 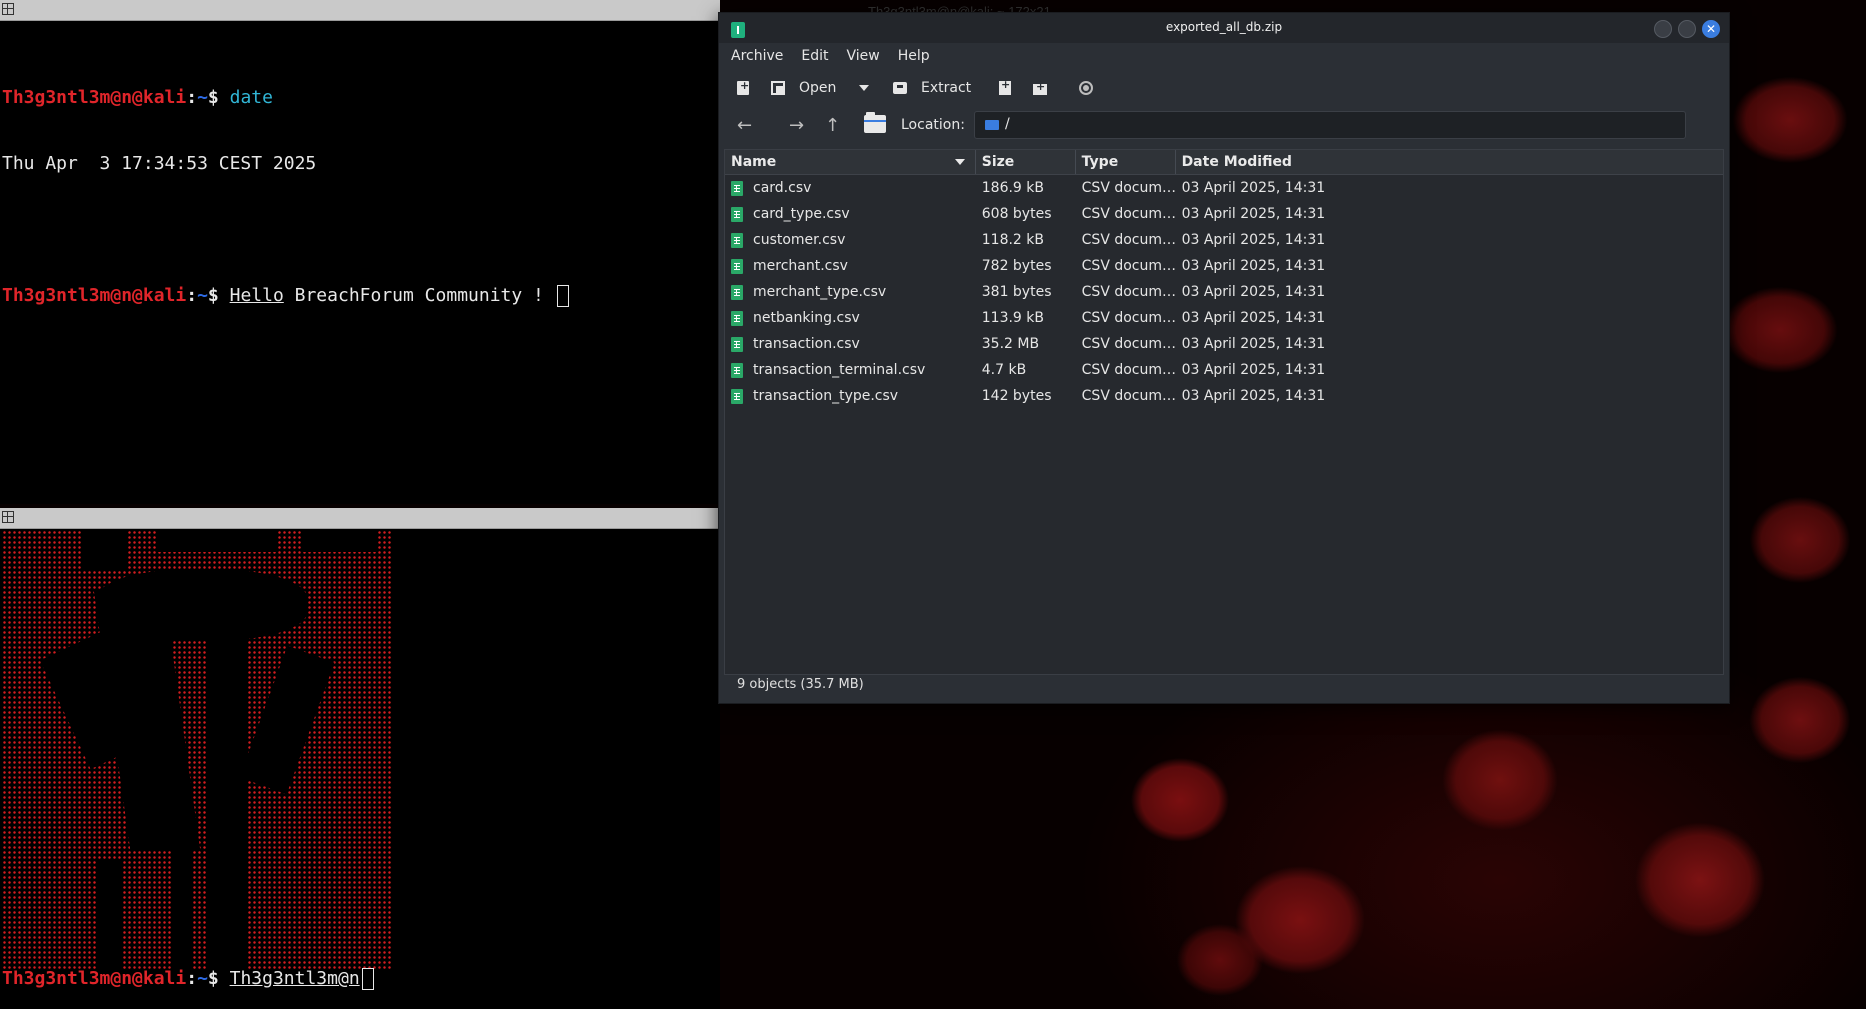 I want to click on file-name: transaction_type.csv, so click(x=826, y=396).